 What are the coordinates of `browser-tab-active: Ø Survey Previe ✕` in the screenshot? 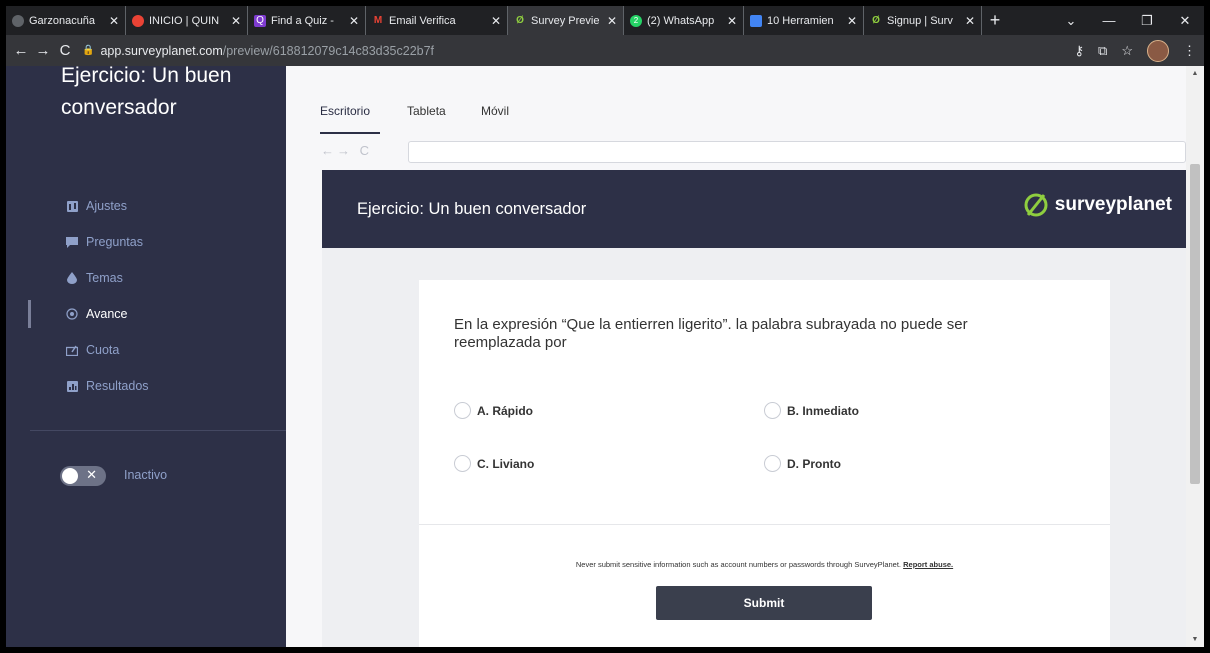 It's located at (566, 20).